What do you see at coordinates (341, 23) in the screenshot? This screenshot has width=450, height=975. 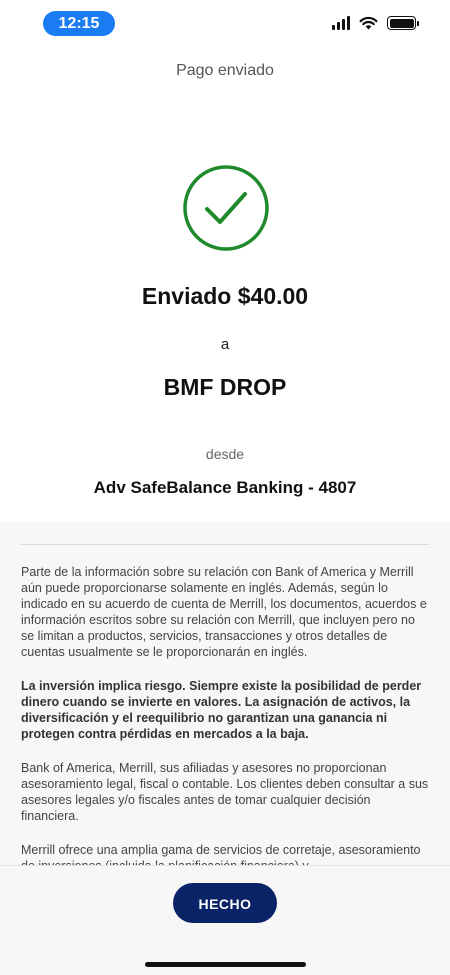 I see `signal-icon` at bounding box center [341, 23].